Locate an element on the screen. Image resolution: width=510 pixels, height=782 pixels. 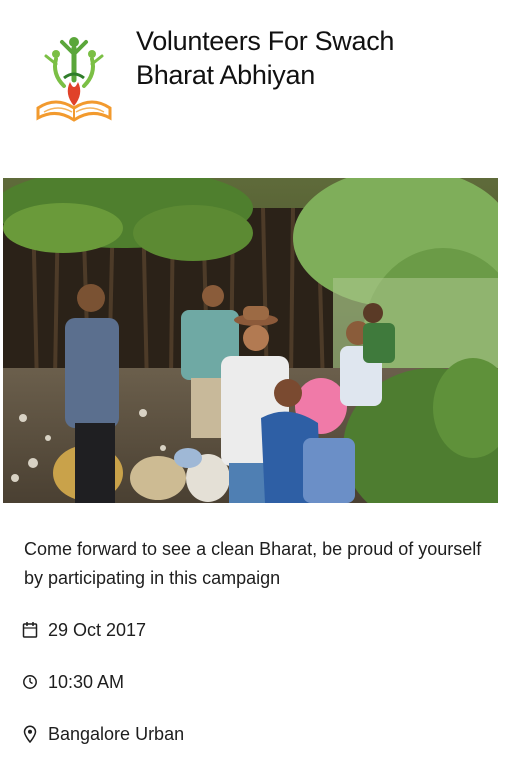
event-time: 10:30 AM is located at coordinates (86, 681).